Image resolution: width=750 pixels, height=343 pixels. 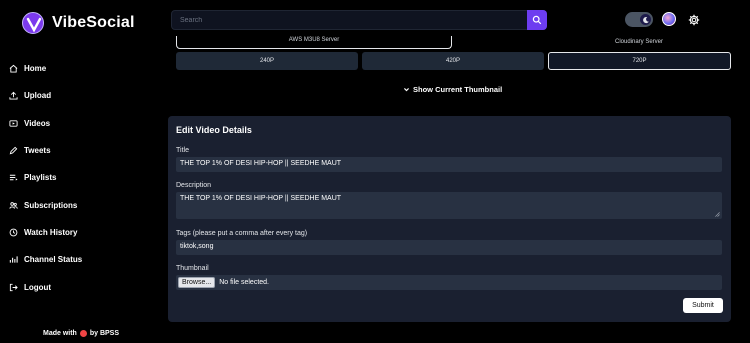 What do you see at coordinates (639, 19) in the screenshot?
I see `theme-toggle` at bounding box center [639, 19].